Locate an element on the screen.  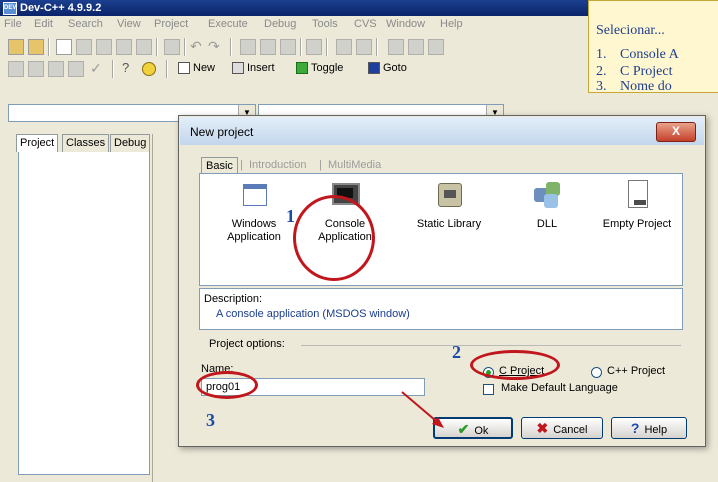
menu-search: Search is located at coordinates (85, 24).